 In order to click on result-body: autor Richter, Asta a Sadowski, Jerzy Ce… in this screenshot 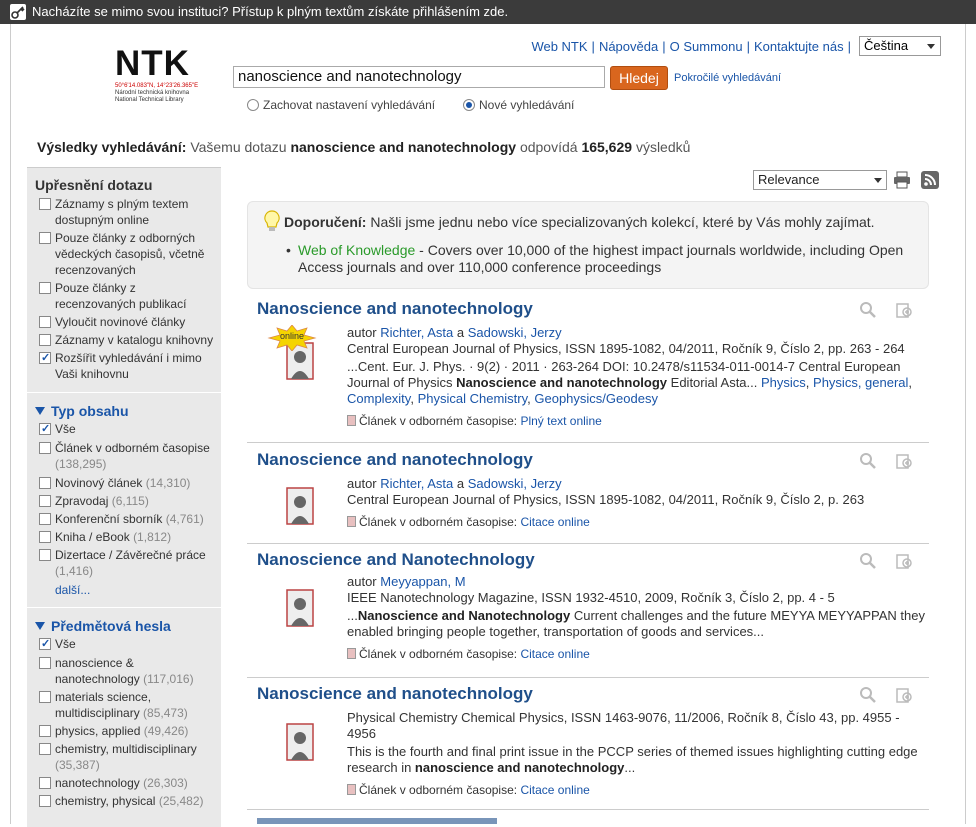, I will do `click(637, 503)`.